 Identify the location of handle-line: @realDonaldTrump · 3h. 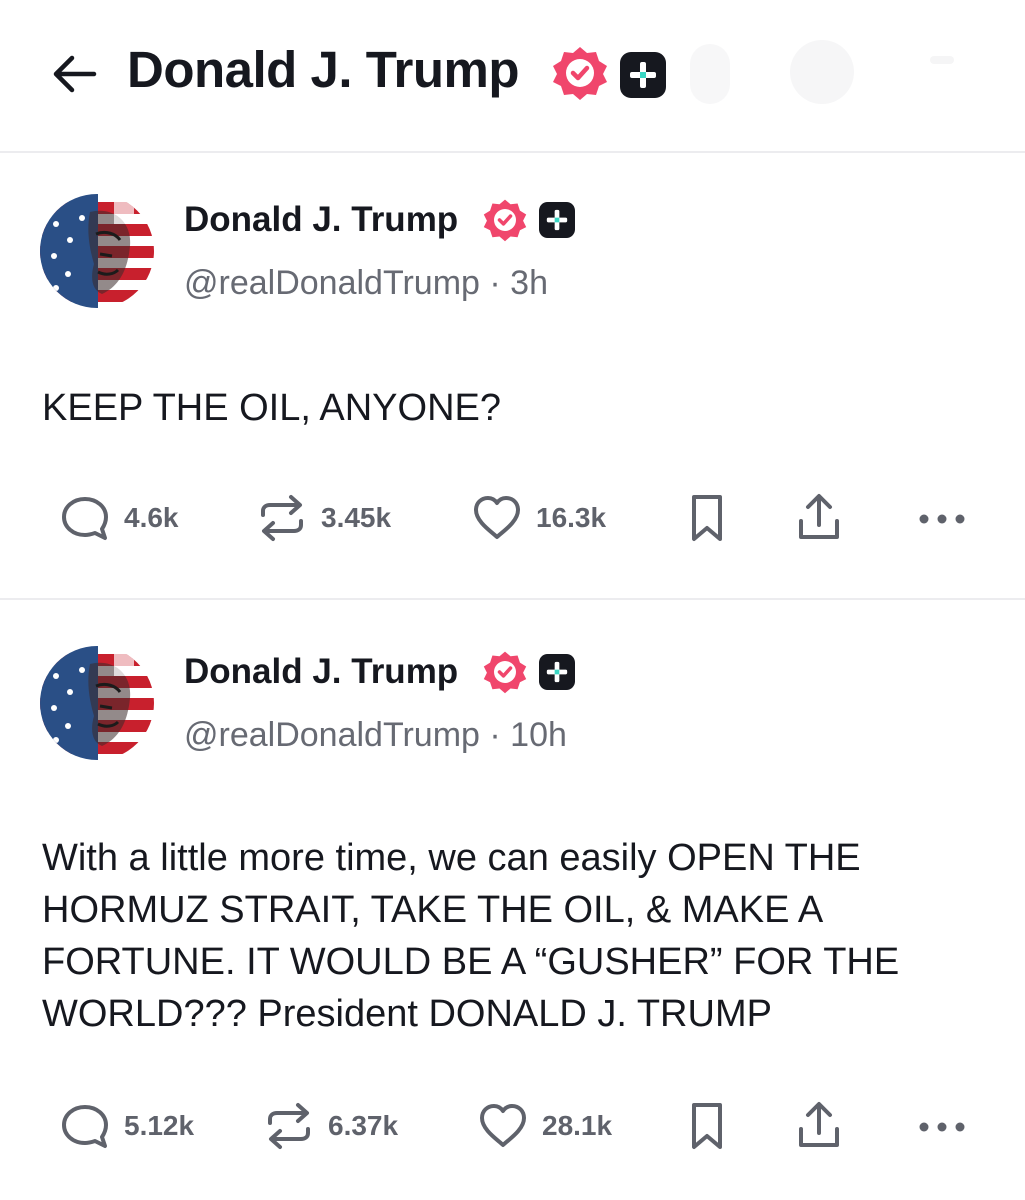
(366, 283).